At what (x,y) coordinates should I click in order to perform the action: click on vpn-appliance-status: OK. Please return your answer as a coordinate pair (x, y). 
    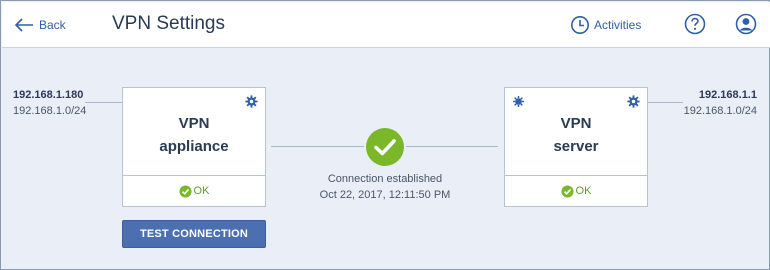
    Looking at the image, I should click on (194, 190).